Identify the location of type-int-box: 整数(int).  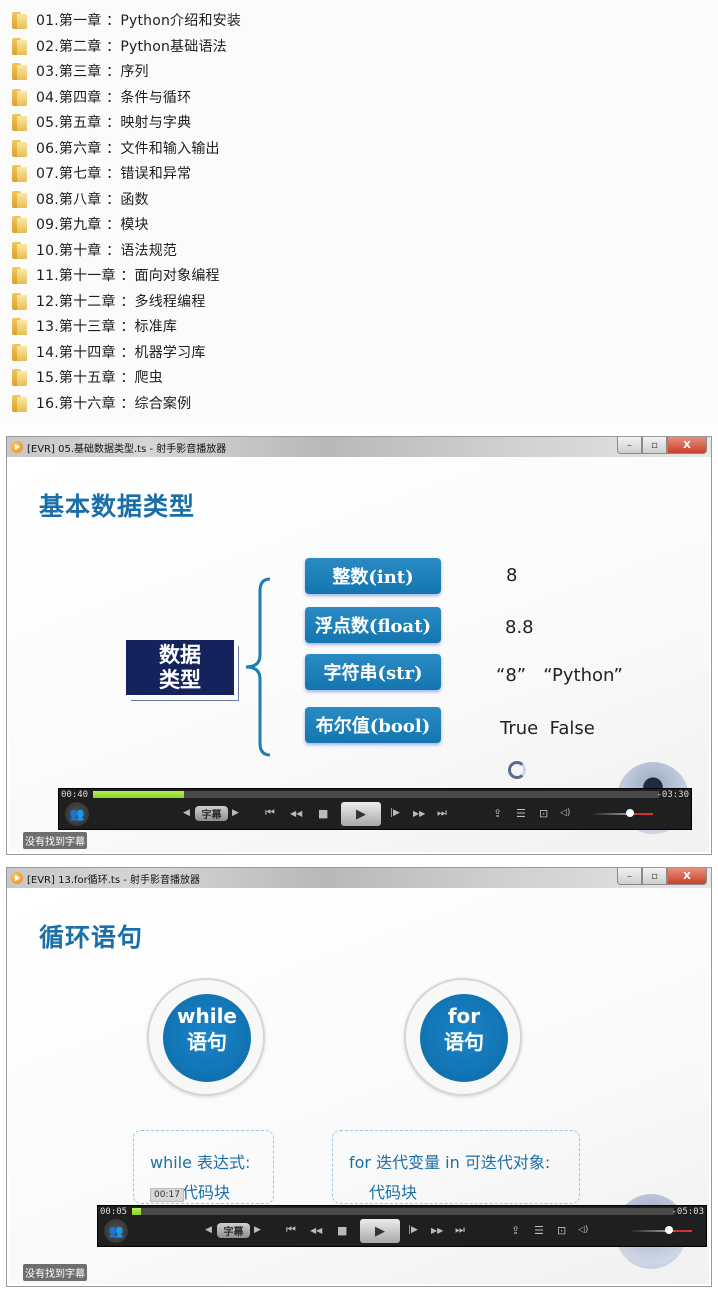
(373, 576).